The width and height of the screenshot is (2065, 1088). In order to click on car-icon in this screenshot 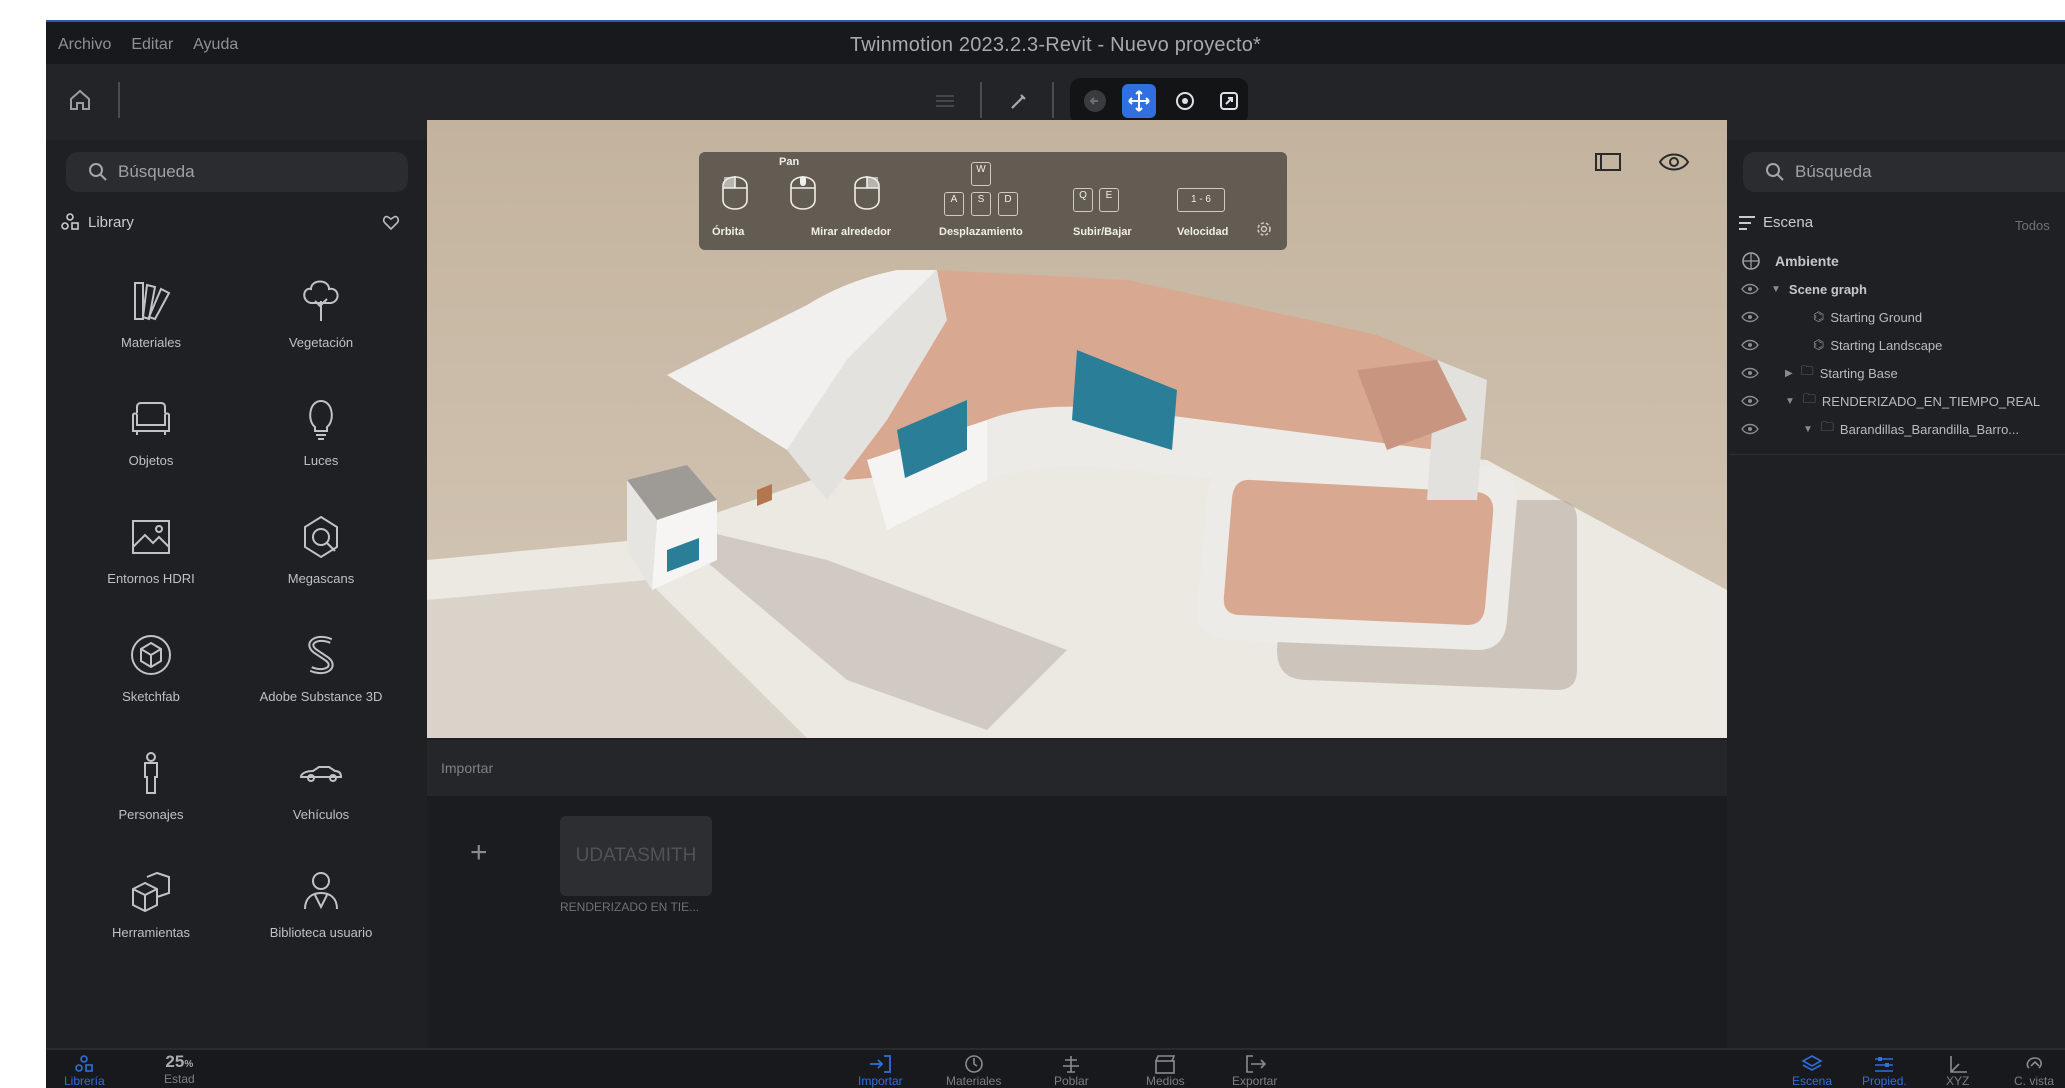, I will do `click(321, 774)`.